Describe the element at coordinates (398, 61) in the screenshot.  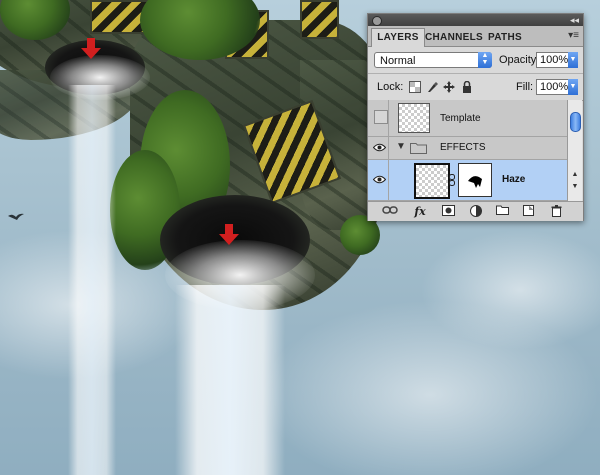
I see `blend-mode-value: Normal` at that location.